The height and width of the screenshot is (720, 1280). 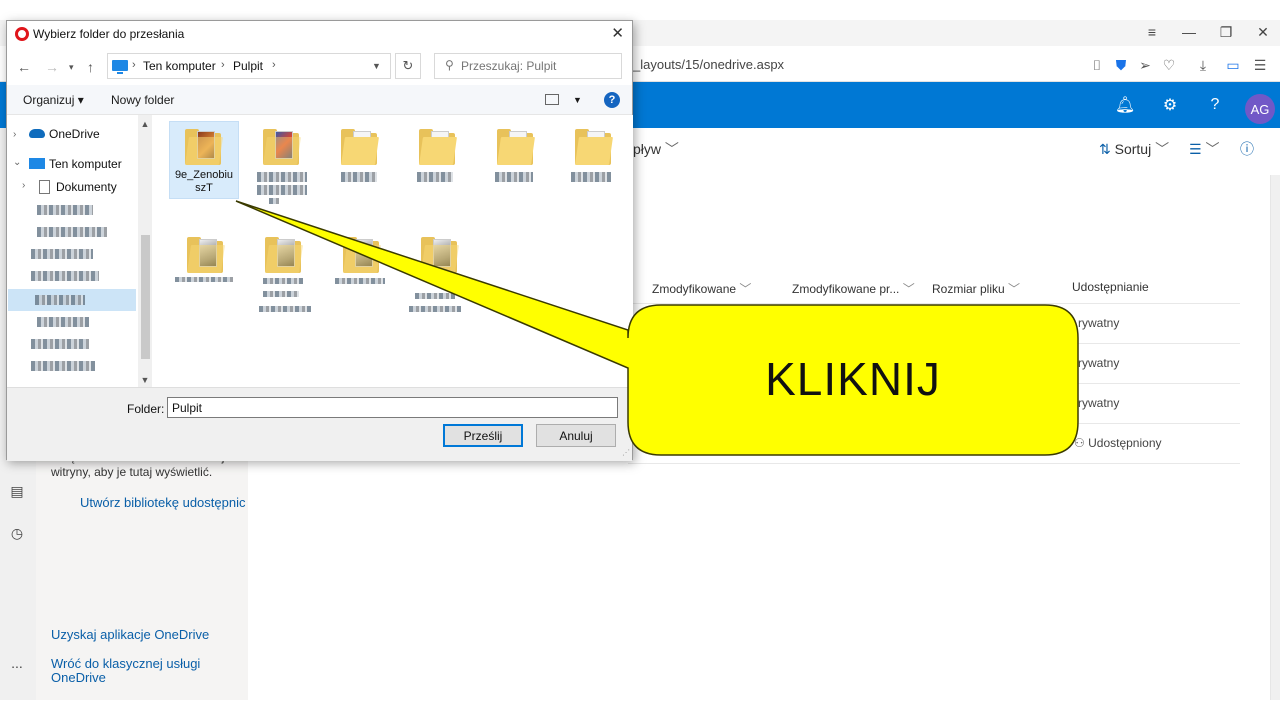 What do you see at coordinates (145, 297) in the screenshot?
I see `tree-scroll-thumb` at bounding box center [145, 297].